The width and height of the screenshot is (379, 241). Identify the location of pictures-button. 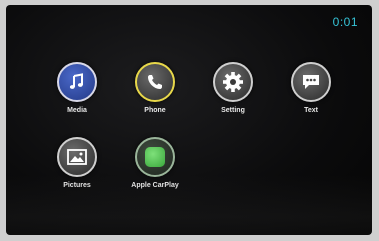
(77, 157).